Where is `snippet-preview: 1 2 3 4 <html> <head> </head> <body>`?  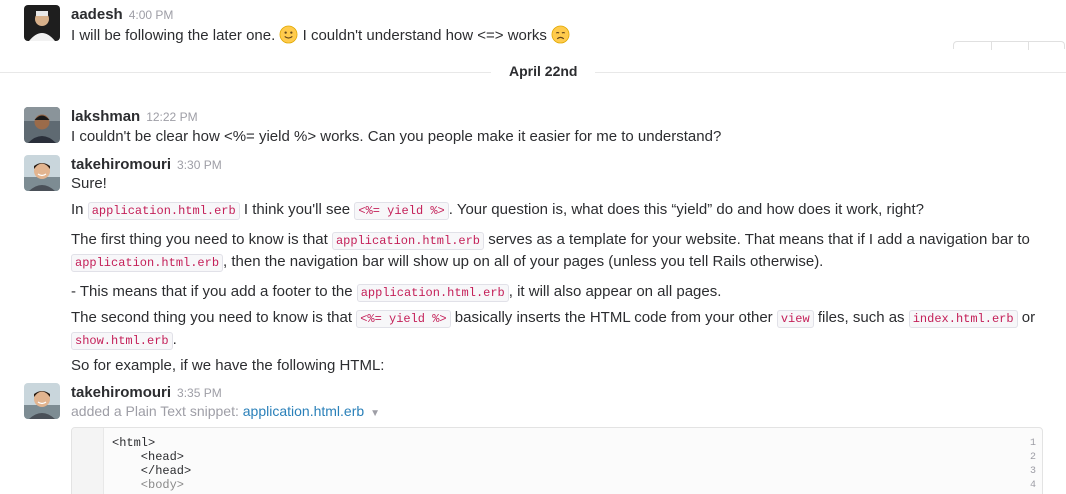
snippet-preview: 1 2 3 4 <html> <head> </head> <body> is located at coordinates (557, 460).